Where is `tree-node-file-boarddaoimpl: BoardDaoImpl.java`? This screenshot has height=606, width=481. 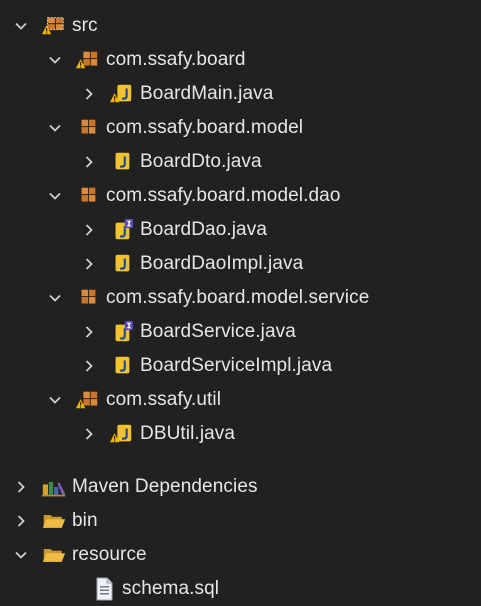 tree-node-file-boarddaoimpl: BoardDaoImpl.java is located at coordinates (191, 264).